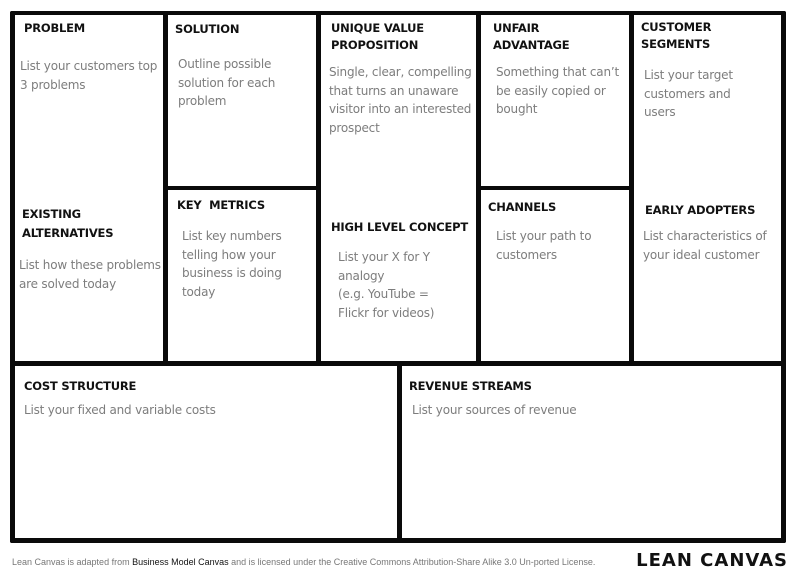 This screenshot has height=579, width=800. I want to click on divider-advantage-channels, so click(555, 188).